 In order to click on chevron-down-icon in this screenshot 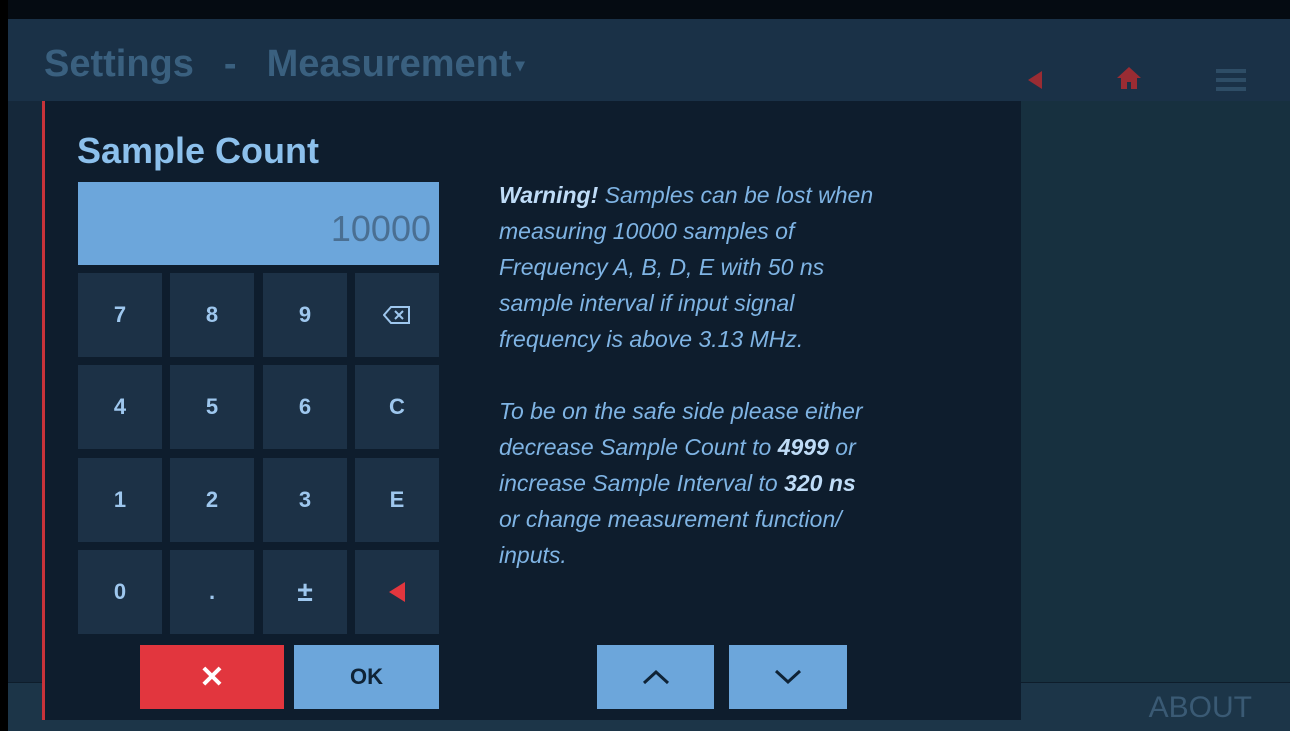, I will do `click(788, 677)`.